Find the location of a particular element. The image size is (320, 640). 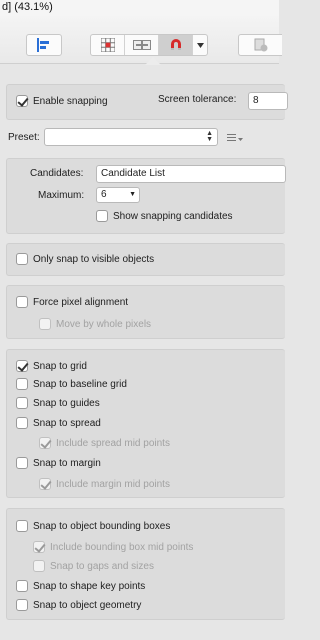

spread-button is located at coordinates (142, 45).